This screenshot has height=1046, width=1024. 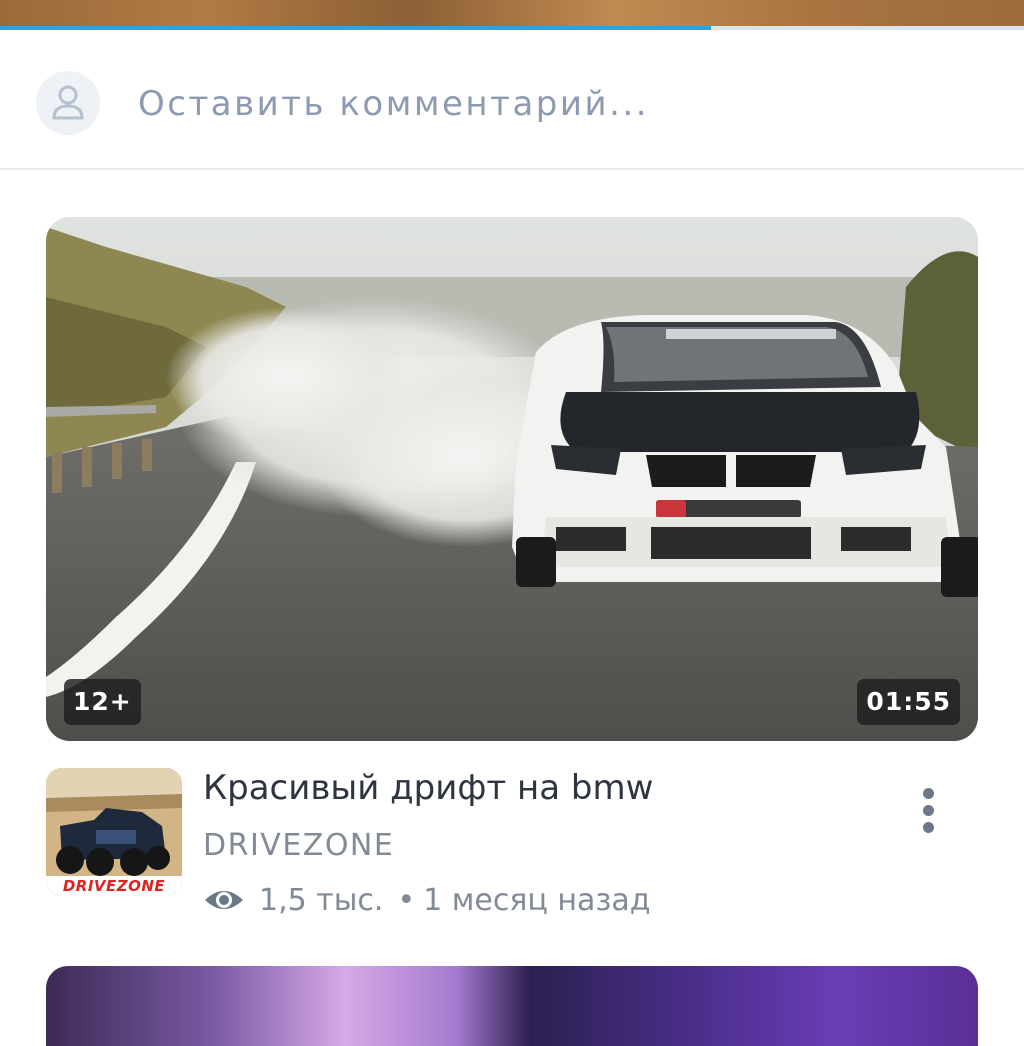 I want to click on next-video-thumbnail, so click(x=512, y=1006).